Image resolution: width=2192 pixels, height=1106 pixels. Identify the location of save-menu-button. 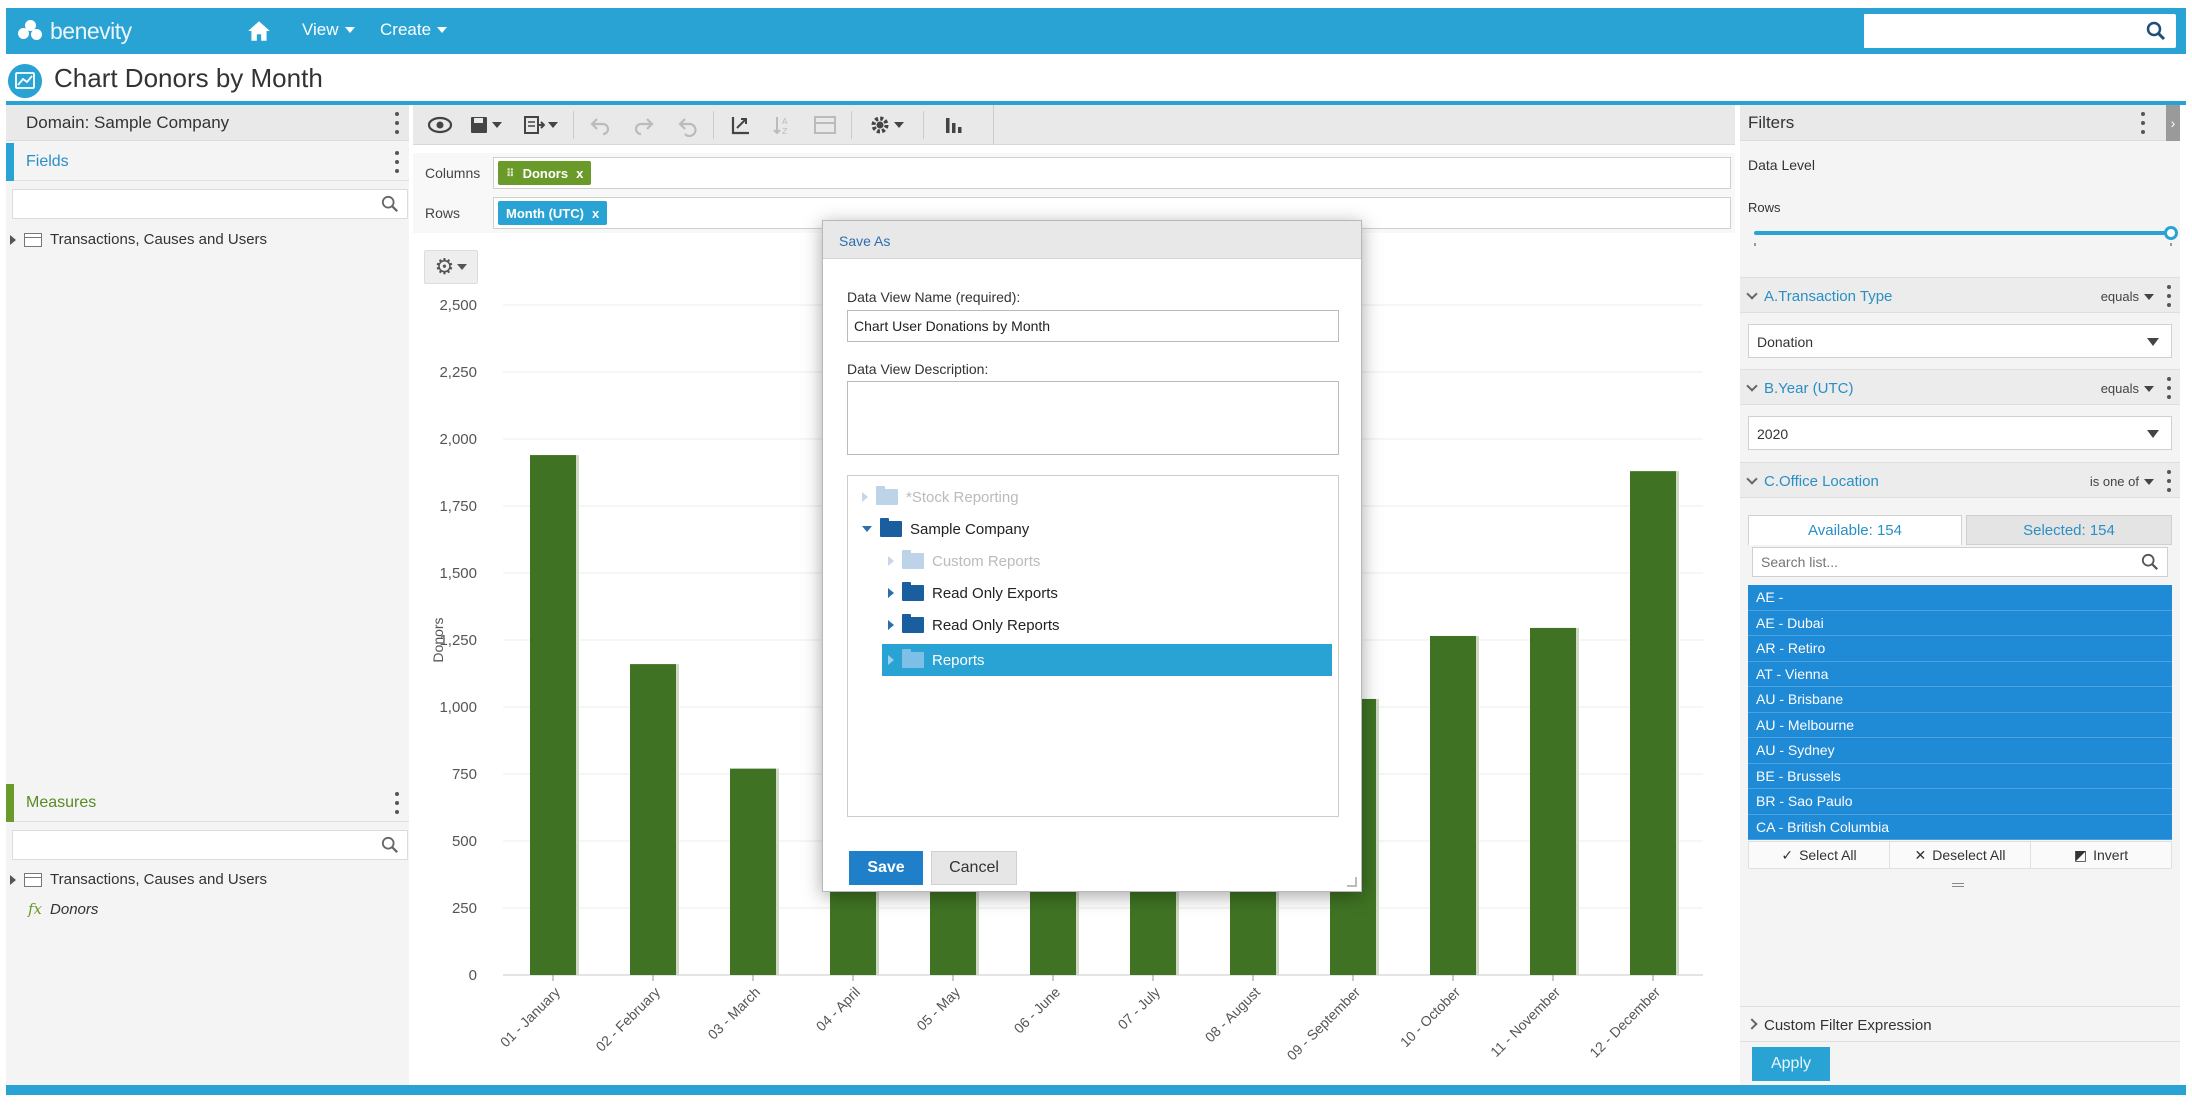
(485, 125).